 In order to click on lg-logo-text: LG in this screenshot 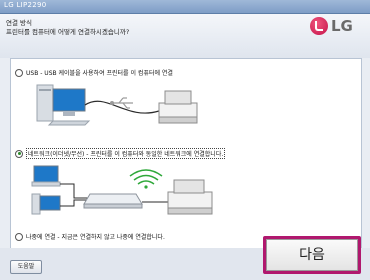, I will do `click(342, 26)`.